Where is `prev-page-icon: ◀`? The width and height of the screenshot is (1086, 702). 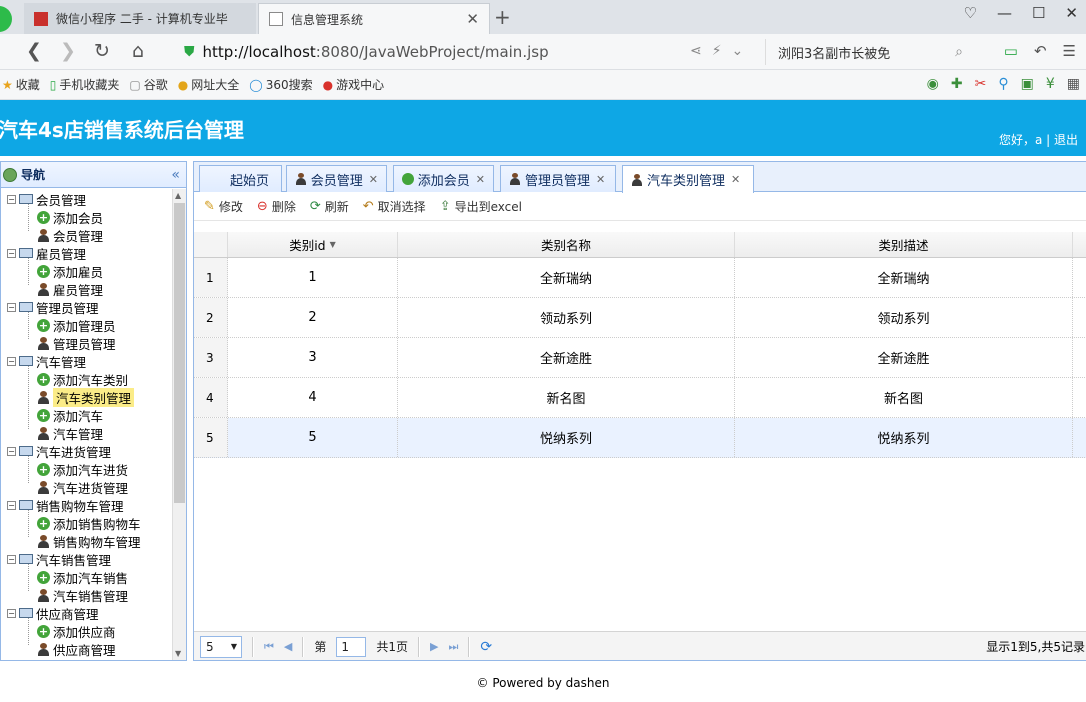 prev-page-icon: ◀ is located at coordinates (288, 646).